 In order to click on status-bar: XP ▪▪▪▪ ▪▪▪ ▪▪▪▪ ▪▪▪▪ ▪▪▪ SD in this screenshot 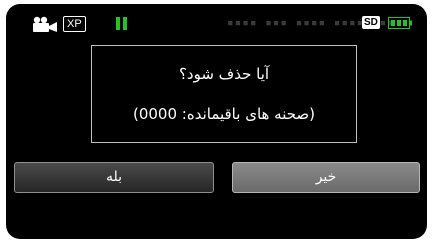, I will do `click(216, 24)`.